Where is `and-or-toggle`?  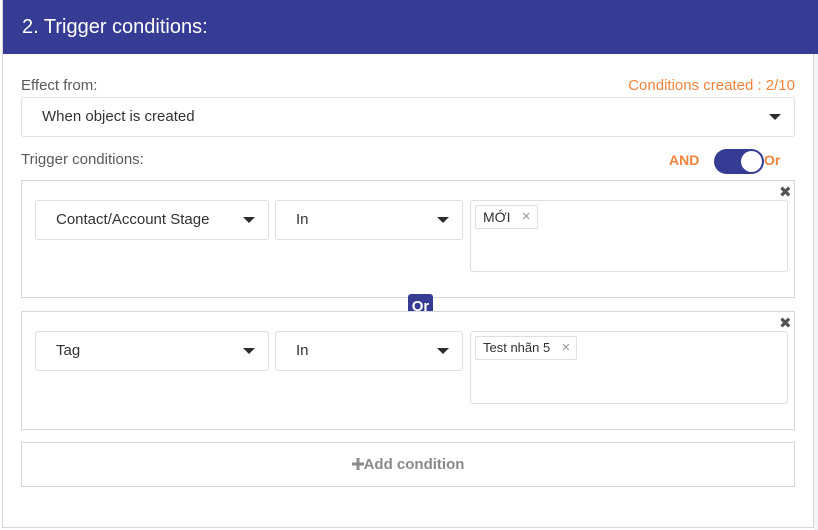
and-or-toggle is located at coordinates (739, 161).